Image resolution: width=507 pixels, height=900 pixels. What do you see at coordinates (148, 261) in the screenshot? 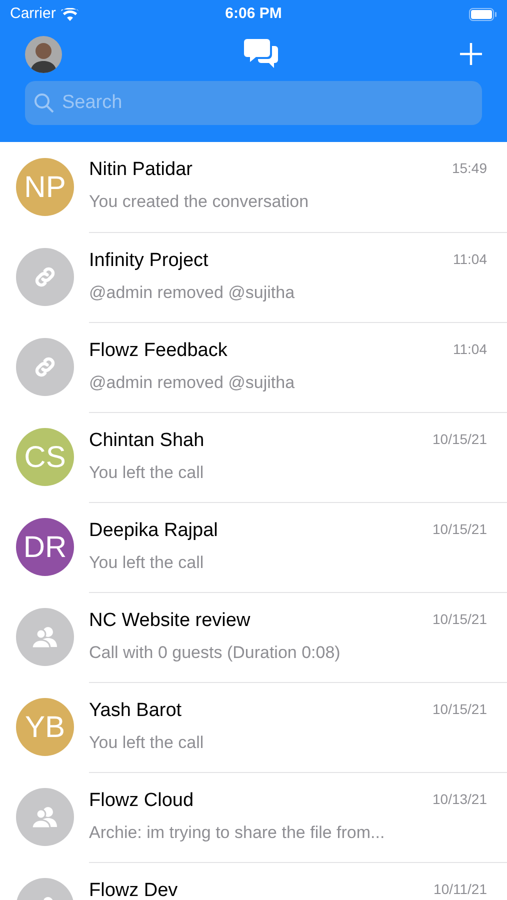
I see `conversation-name: Infinity Project` at bounding box center [148, 261].